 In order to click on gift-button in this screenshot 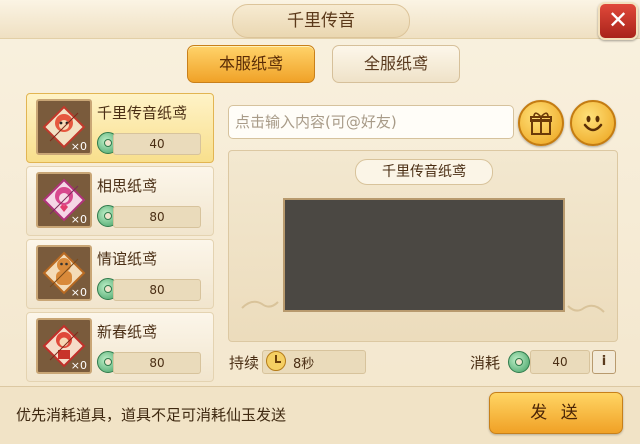, I will do `click(541, 123)`.